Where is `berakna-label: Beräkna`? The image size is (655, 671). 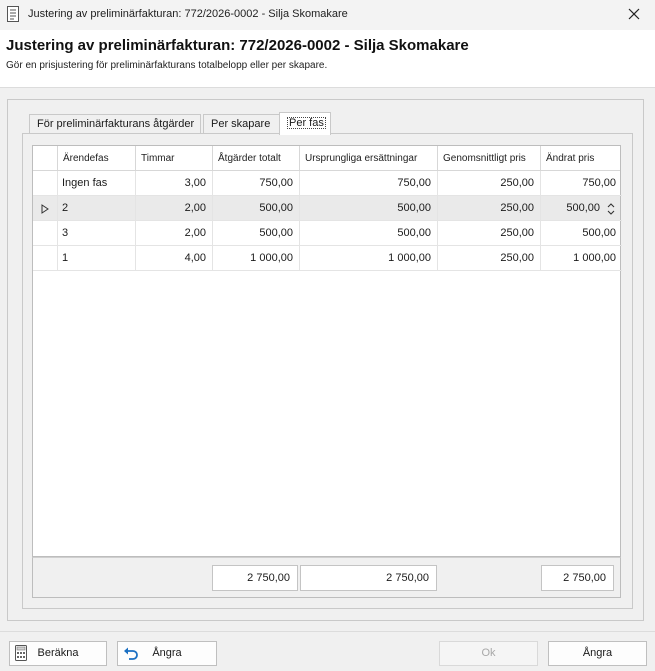
berakna-label: Beräkna is located at coordinates (58, 653).